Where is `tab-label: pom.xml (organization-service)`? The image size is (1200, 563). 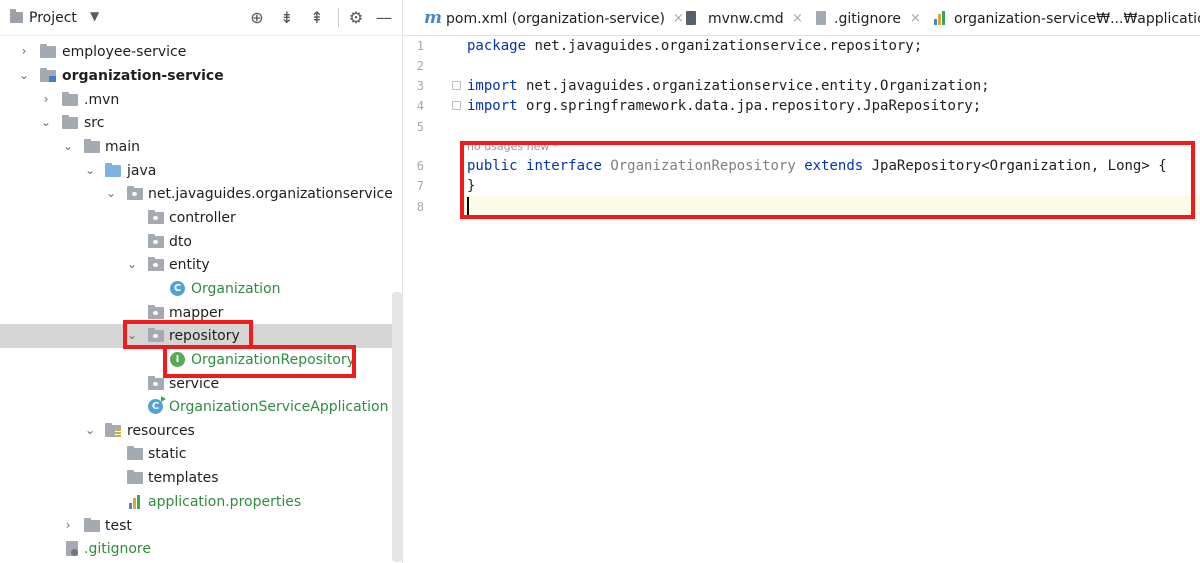 tab-label: pom.xml (organization-service) is located at coordinates (555, 19).